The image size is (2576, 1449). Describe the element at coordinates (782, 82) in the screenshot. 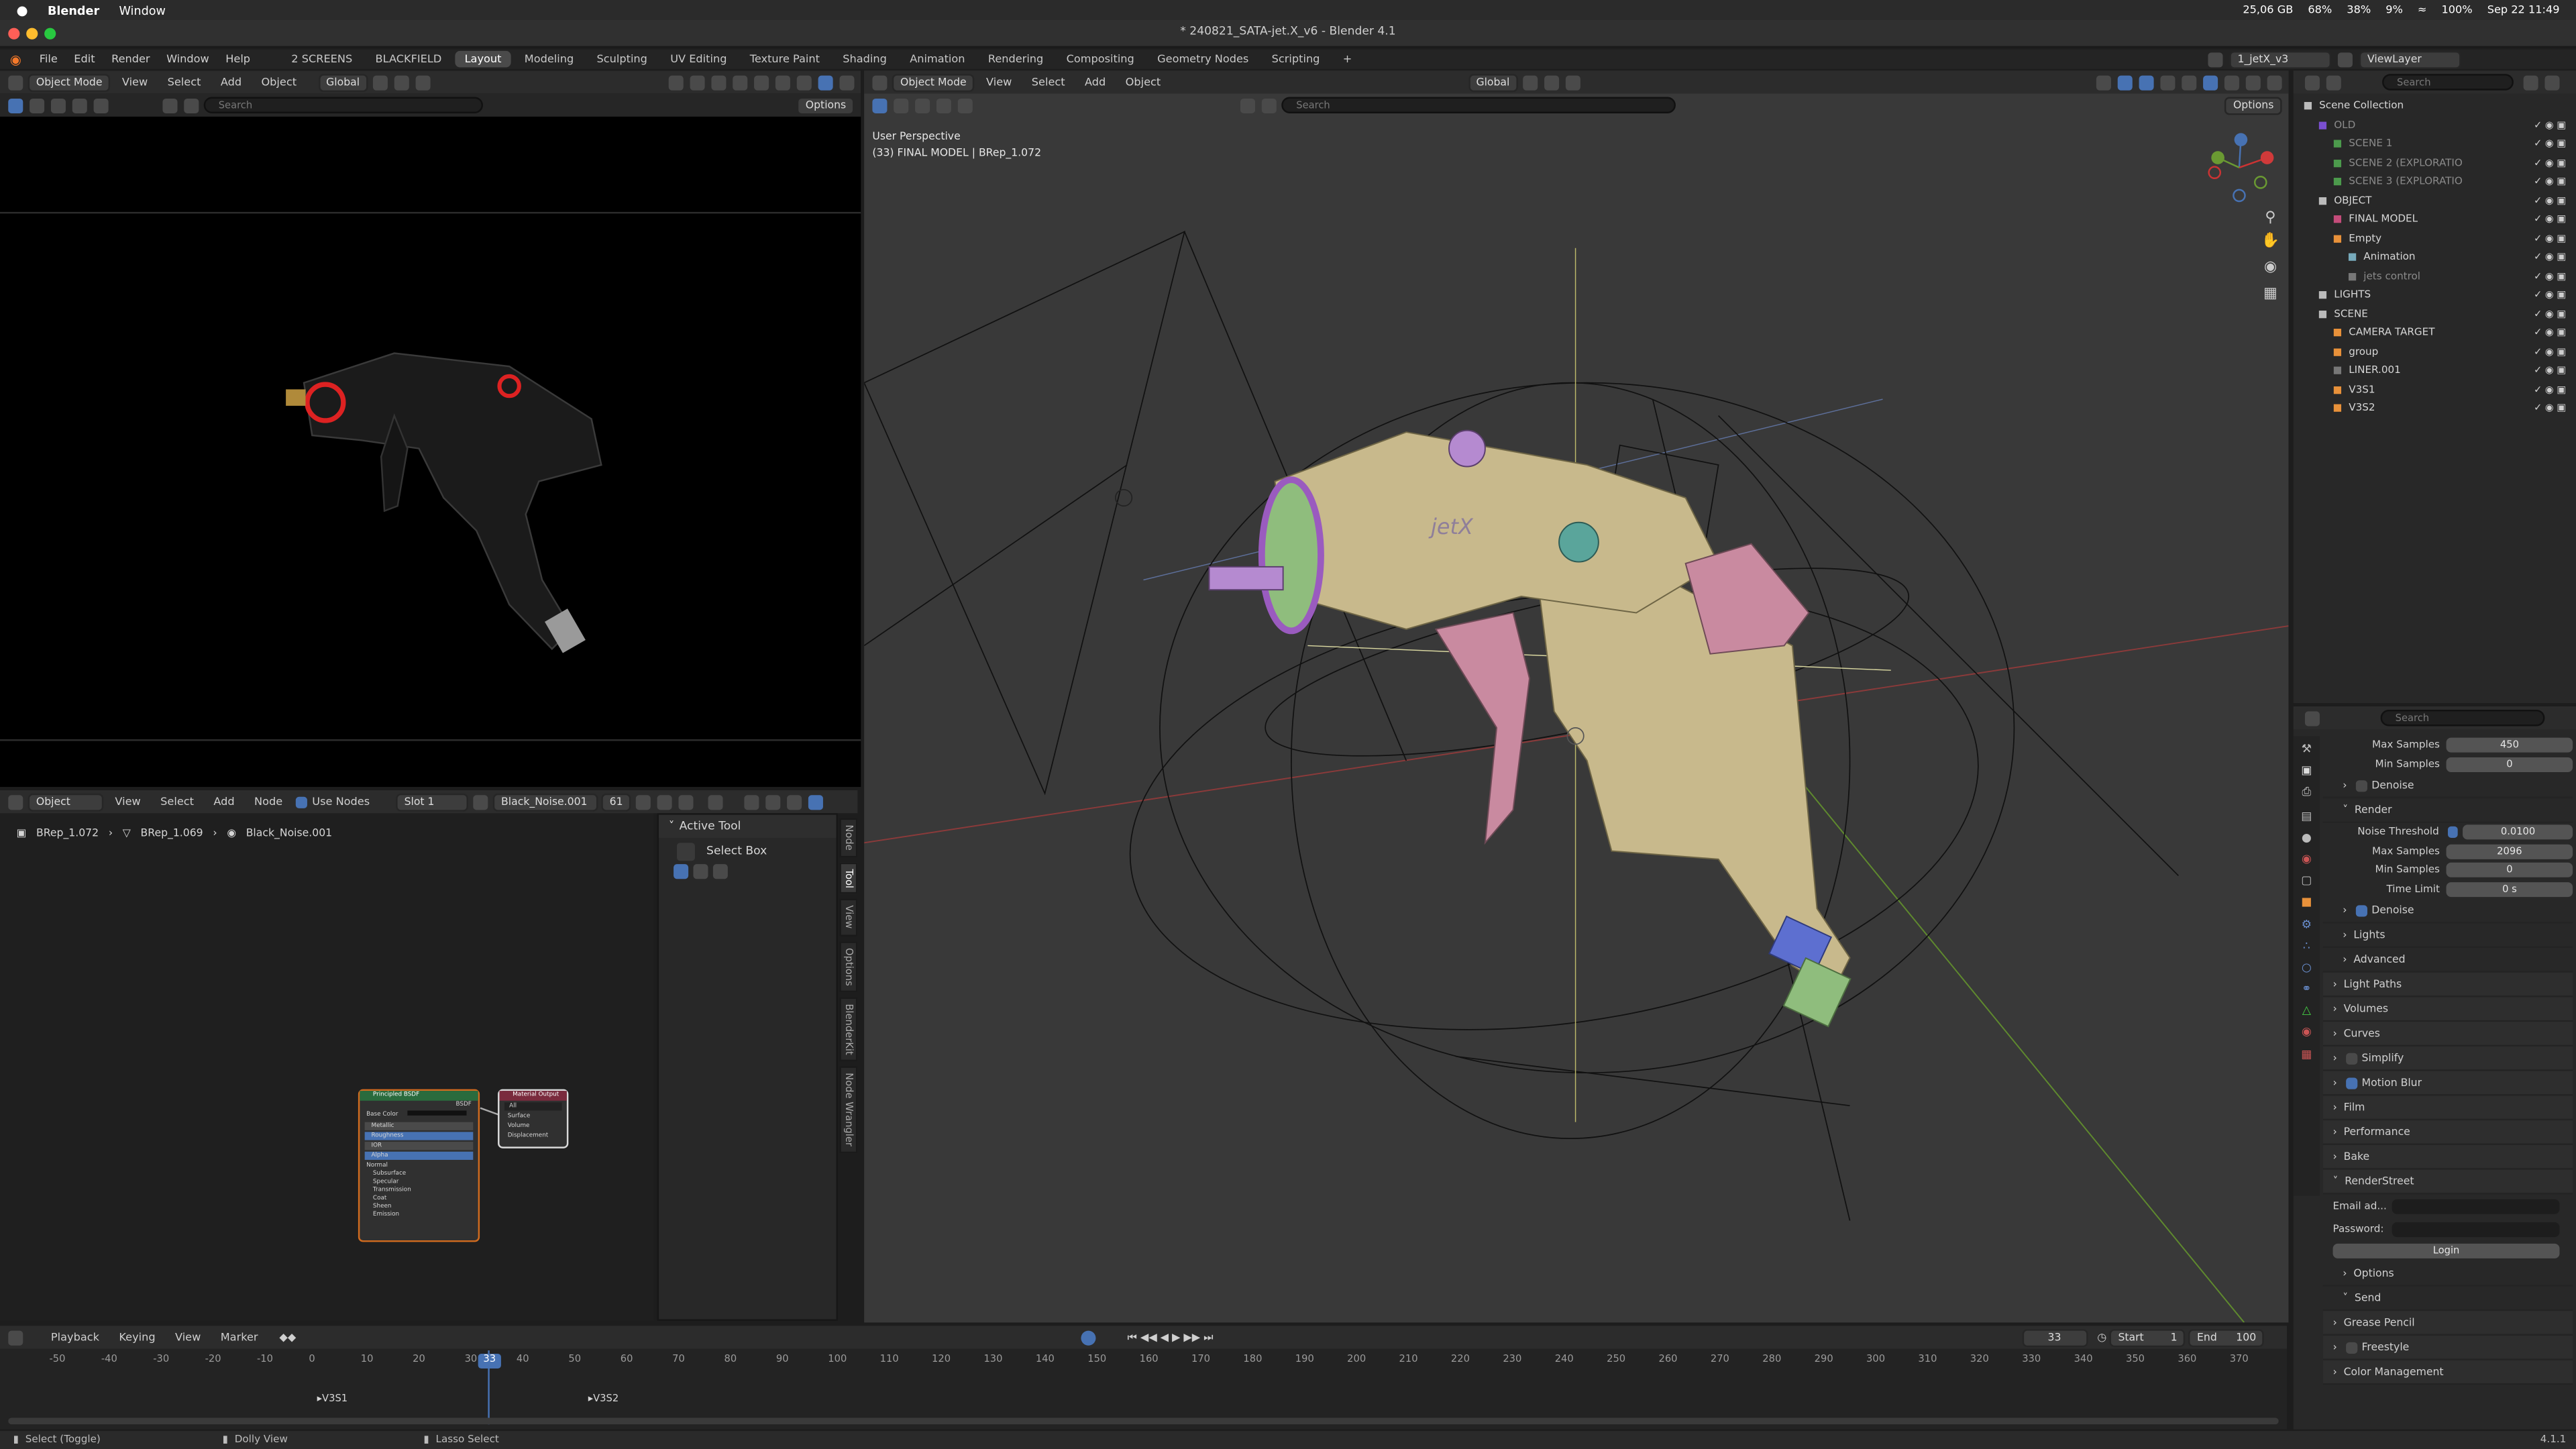

I see `shading-solid-icon` at that location.